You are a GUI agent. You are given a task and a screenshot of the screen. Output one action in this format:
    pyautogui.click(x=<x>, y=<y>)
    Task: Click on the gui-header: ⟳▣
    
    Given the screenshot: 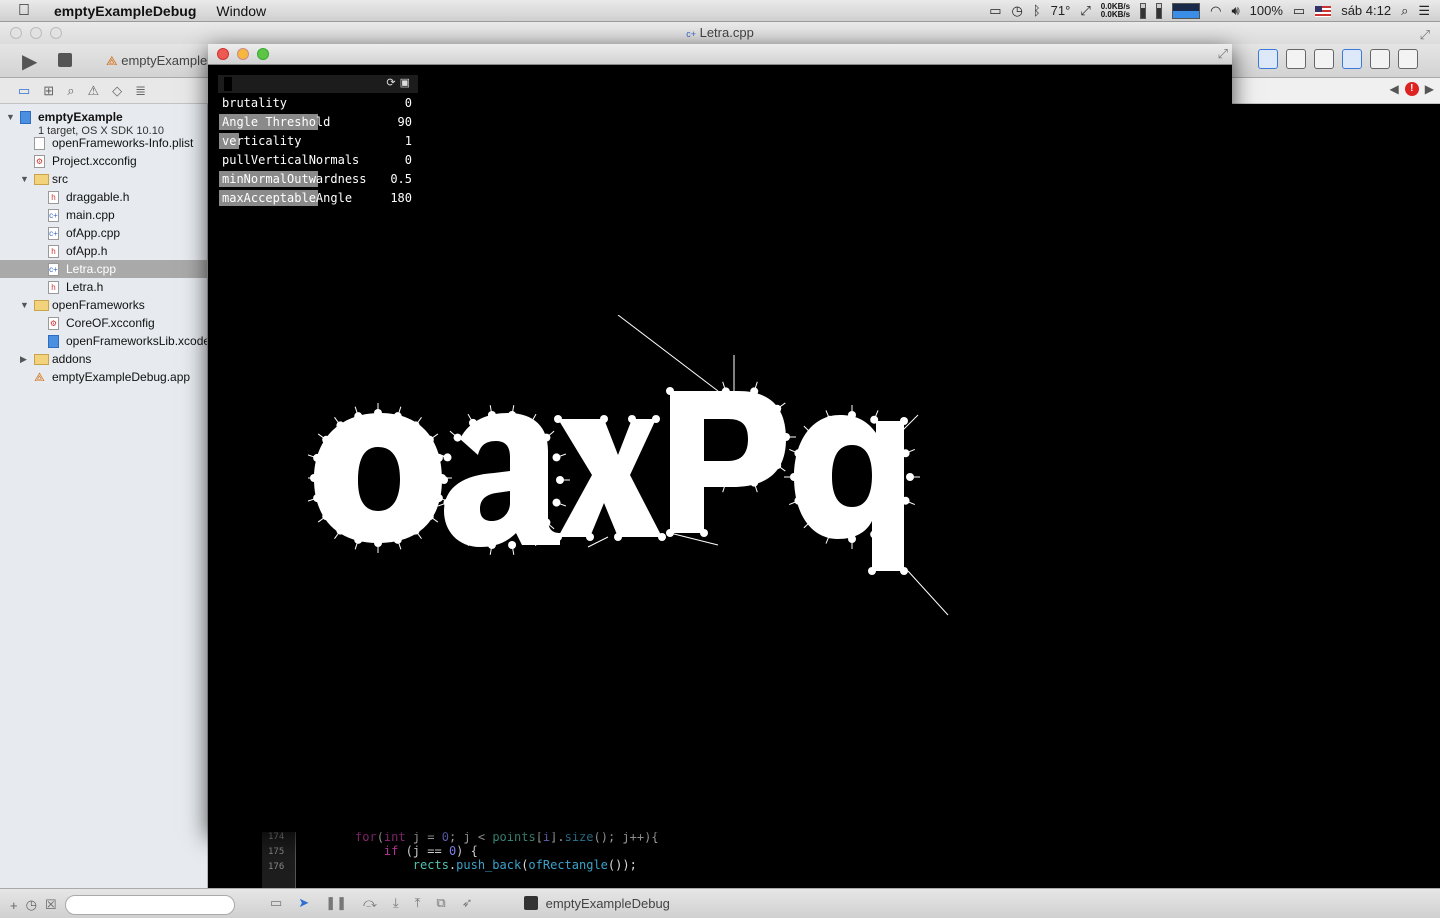 What is the action you would take?
    pyautogui.click(x=318, y=84)
    